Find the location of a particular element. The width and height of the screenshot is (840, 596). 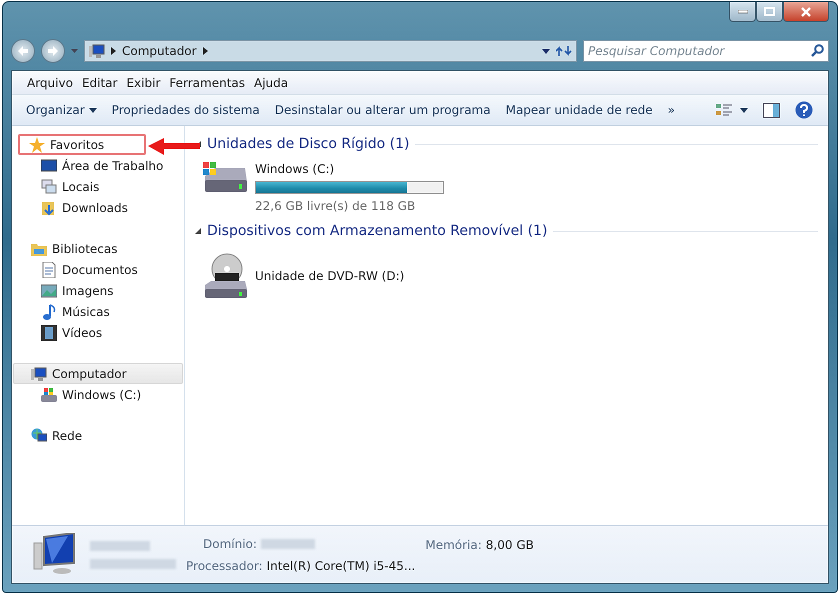

back-button is located at coordinates (23, 51).